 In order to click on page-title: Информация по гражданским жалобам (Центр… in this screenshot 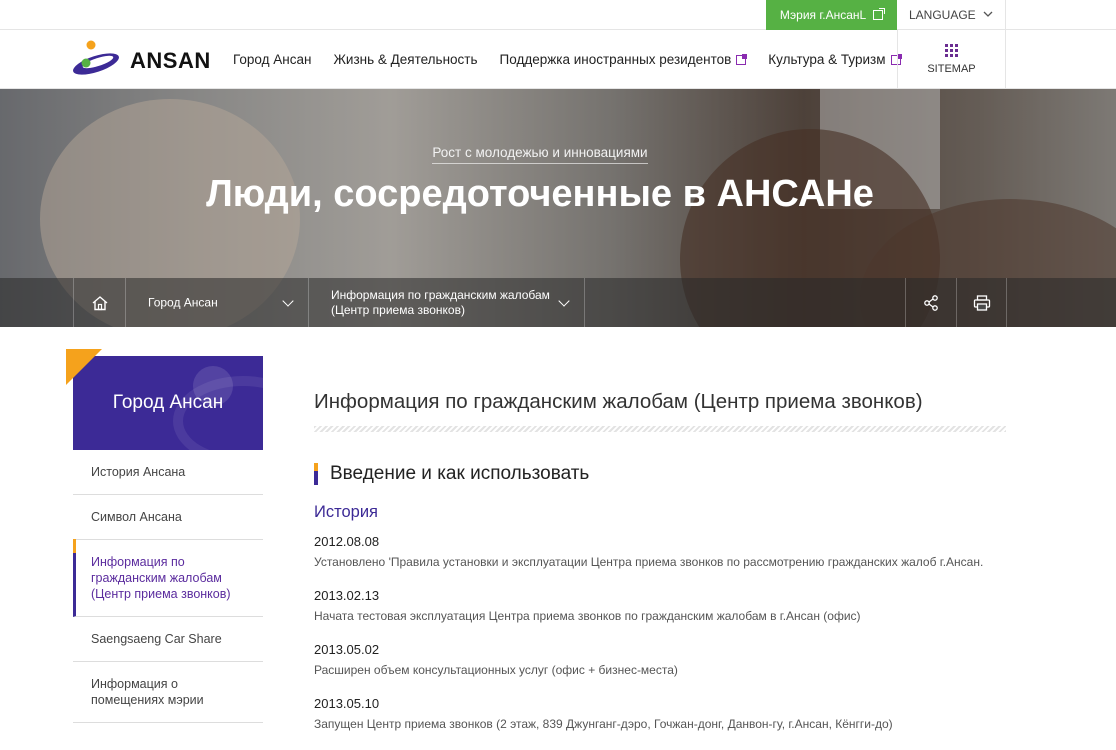, I will do `click(618, 401)`.